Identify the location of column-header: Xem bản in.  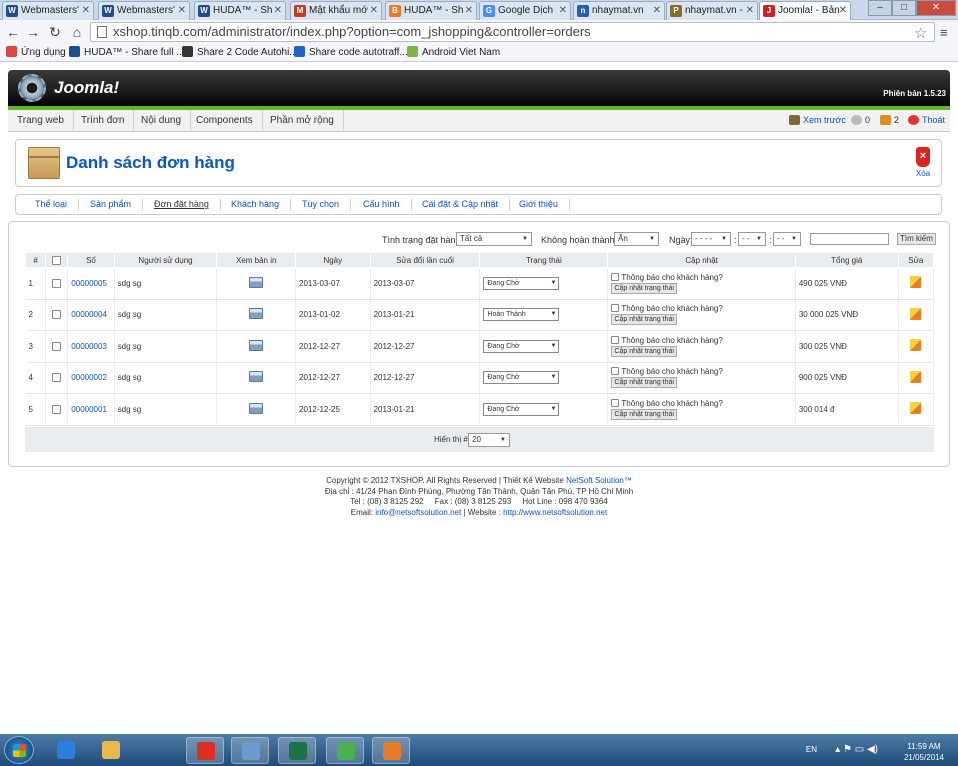
(256, 260).